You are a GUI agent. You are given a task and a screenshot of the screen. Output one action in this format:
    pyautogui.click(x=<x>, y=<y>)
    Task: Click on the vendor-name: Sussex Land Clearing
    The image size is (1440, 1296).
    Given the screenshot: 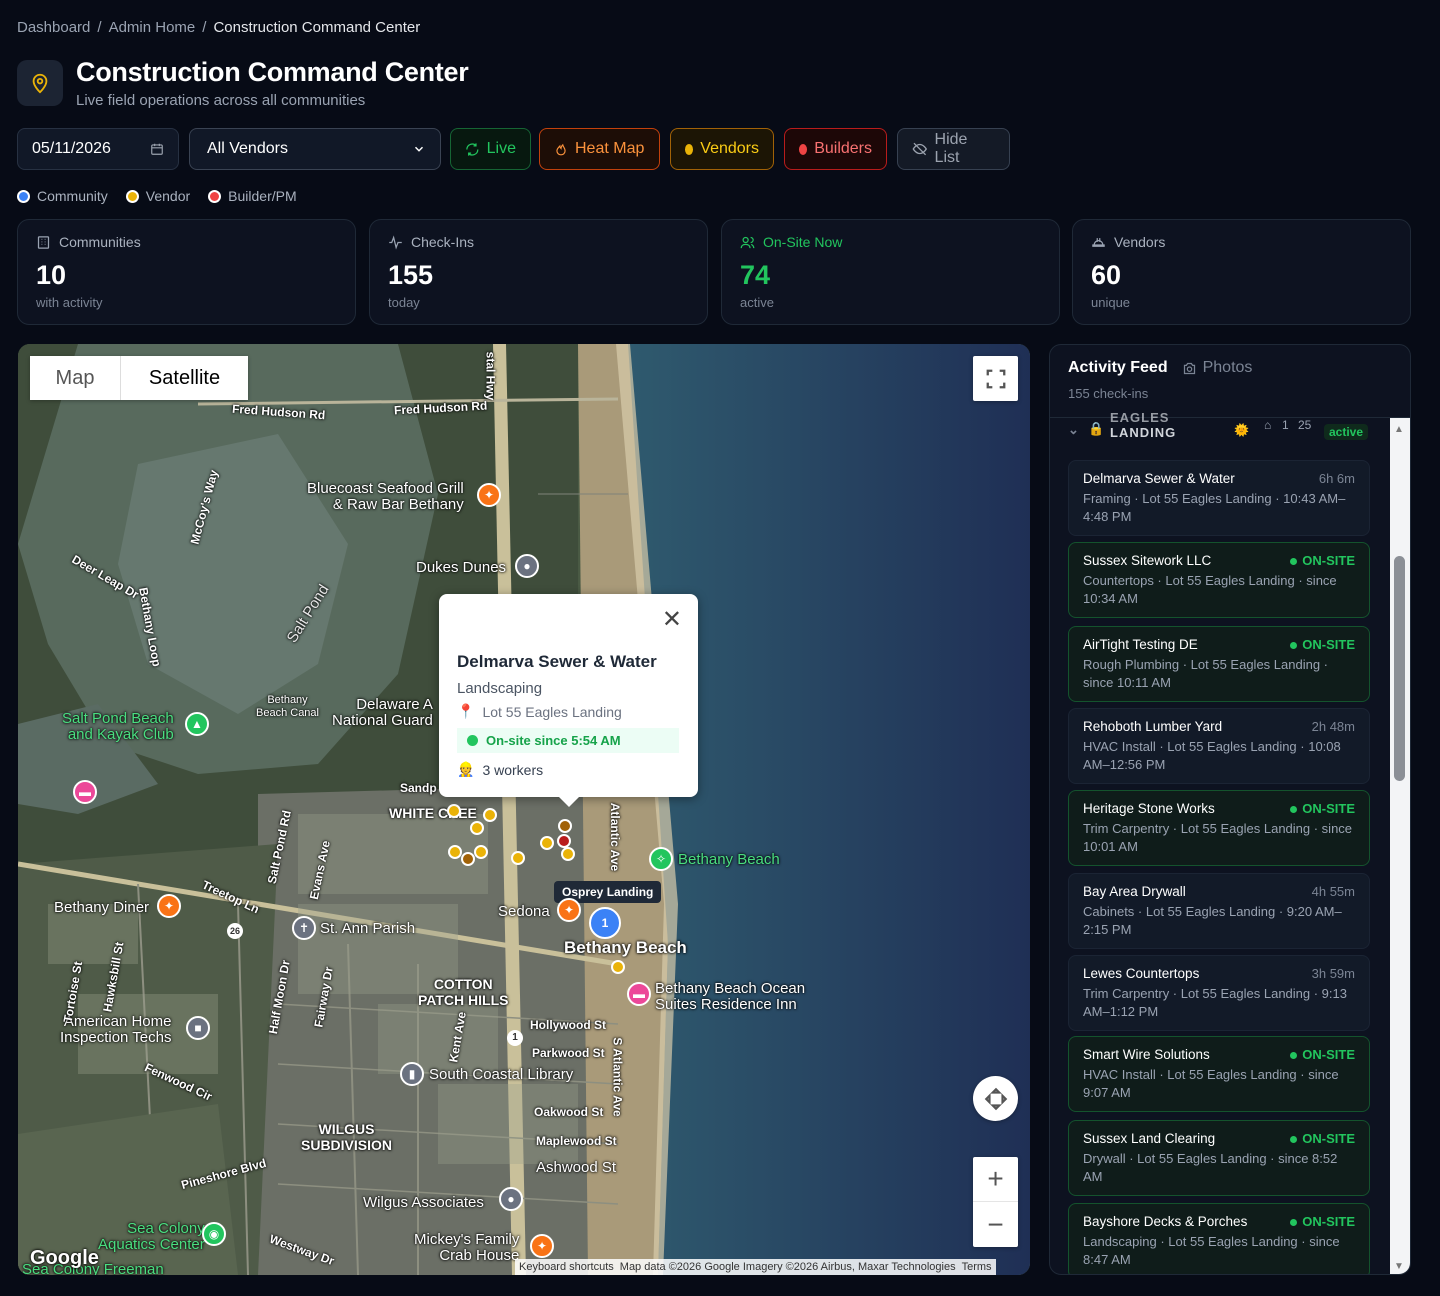 What is the action you would take?
    pyautogui.click(x=1149, y=1138)
    